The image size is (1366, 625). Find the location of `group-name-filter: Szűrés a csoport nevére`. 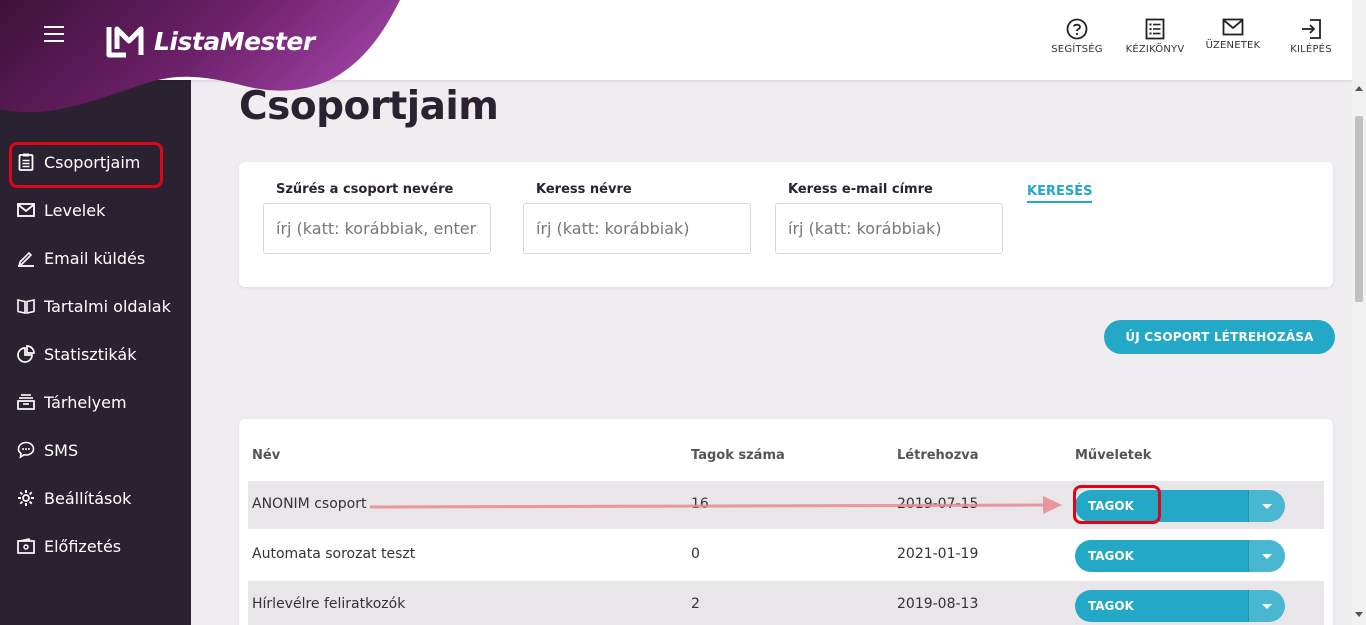

group-name-filter: Szűrés a csoport nevére is located at coordinates (377, 218).